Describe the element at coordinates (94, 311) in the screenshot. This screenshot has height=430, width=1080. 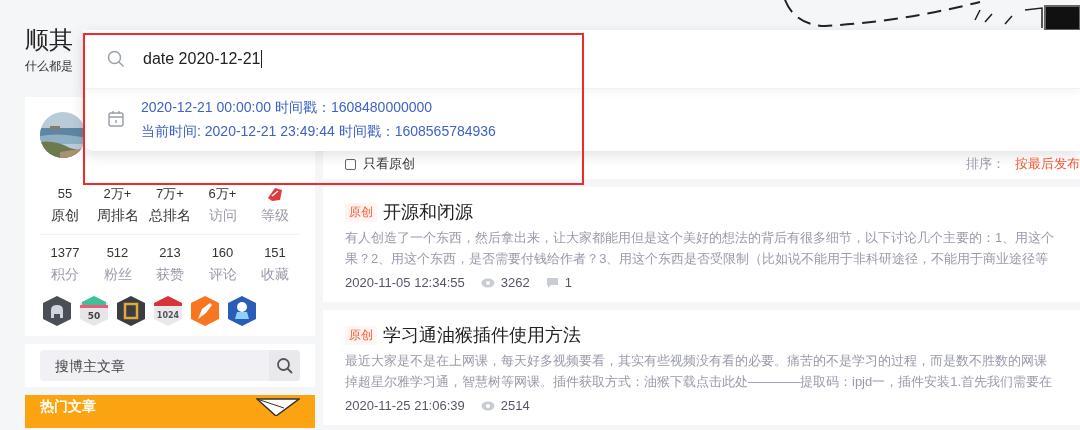
I see `badge-icon: 50` at that location.